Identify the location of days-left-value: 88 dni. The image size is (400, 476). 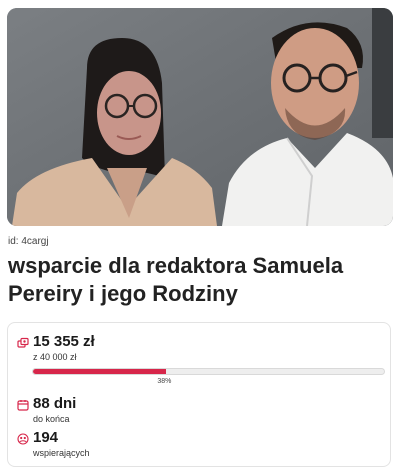
(55, 403).